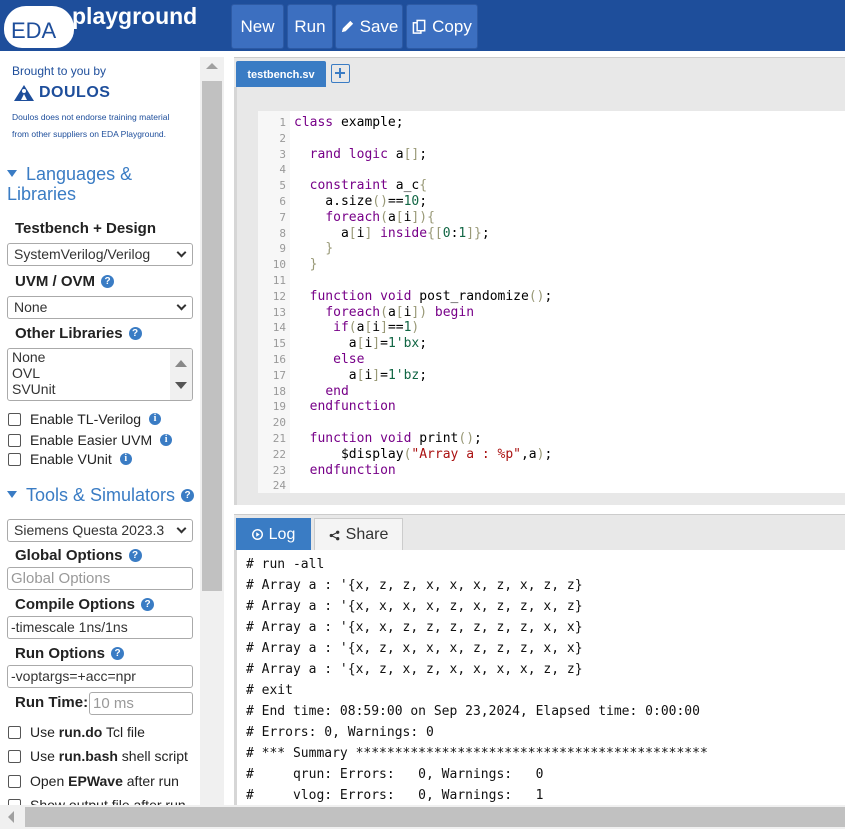 This screenshot has width=845, height=829. I want to click on code-line: 11, so click(272, 281).